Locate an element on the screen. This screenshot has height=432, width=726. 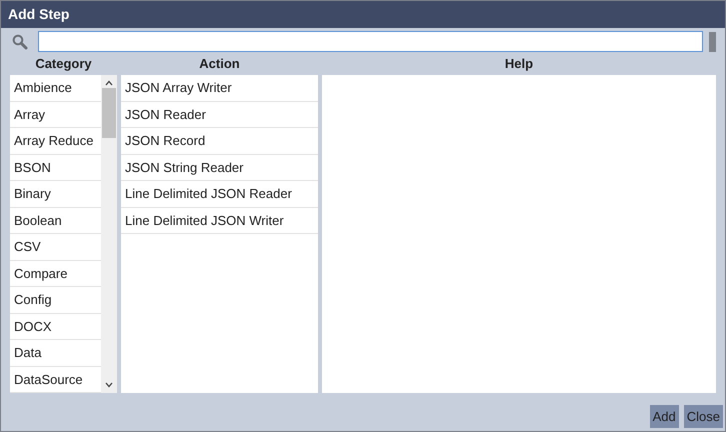
dialog-button: Add is located at coordinates (664, 416).